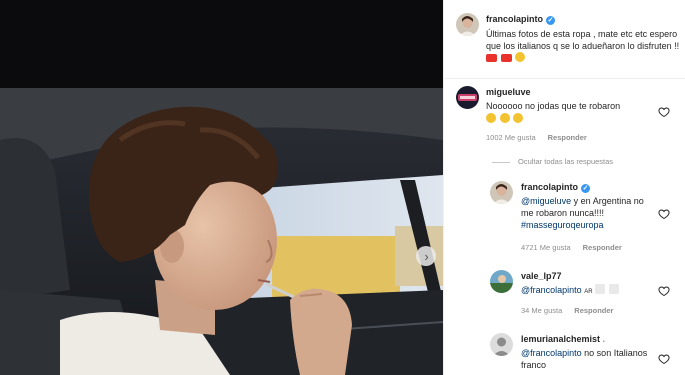 This screenshot has width=685, height=375. I want to click on reply-username: francolapinto ✓, so click(556, 187).